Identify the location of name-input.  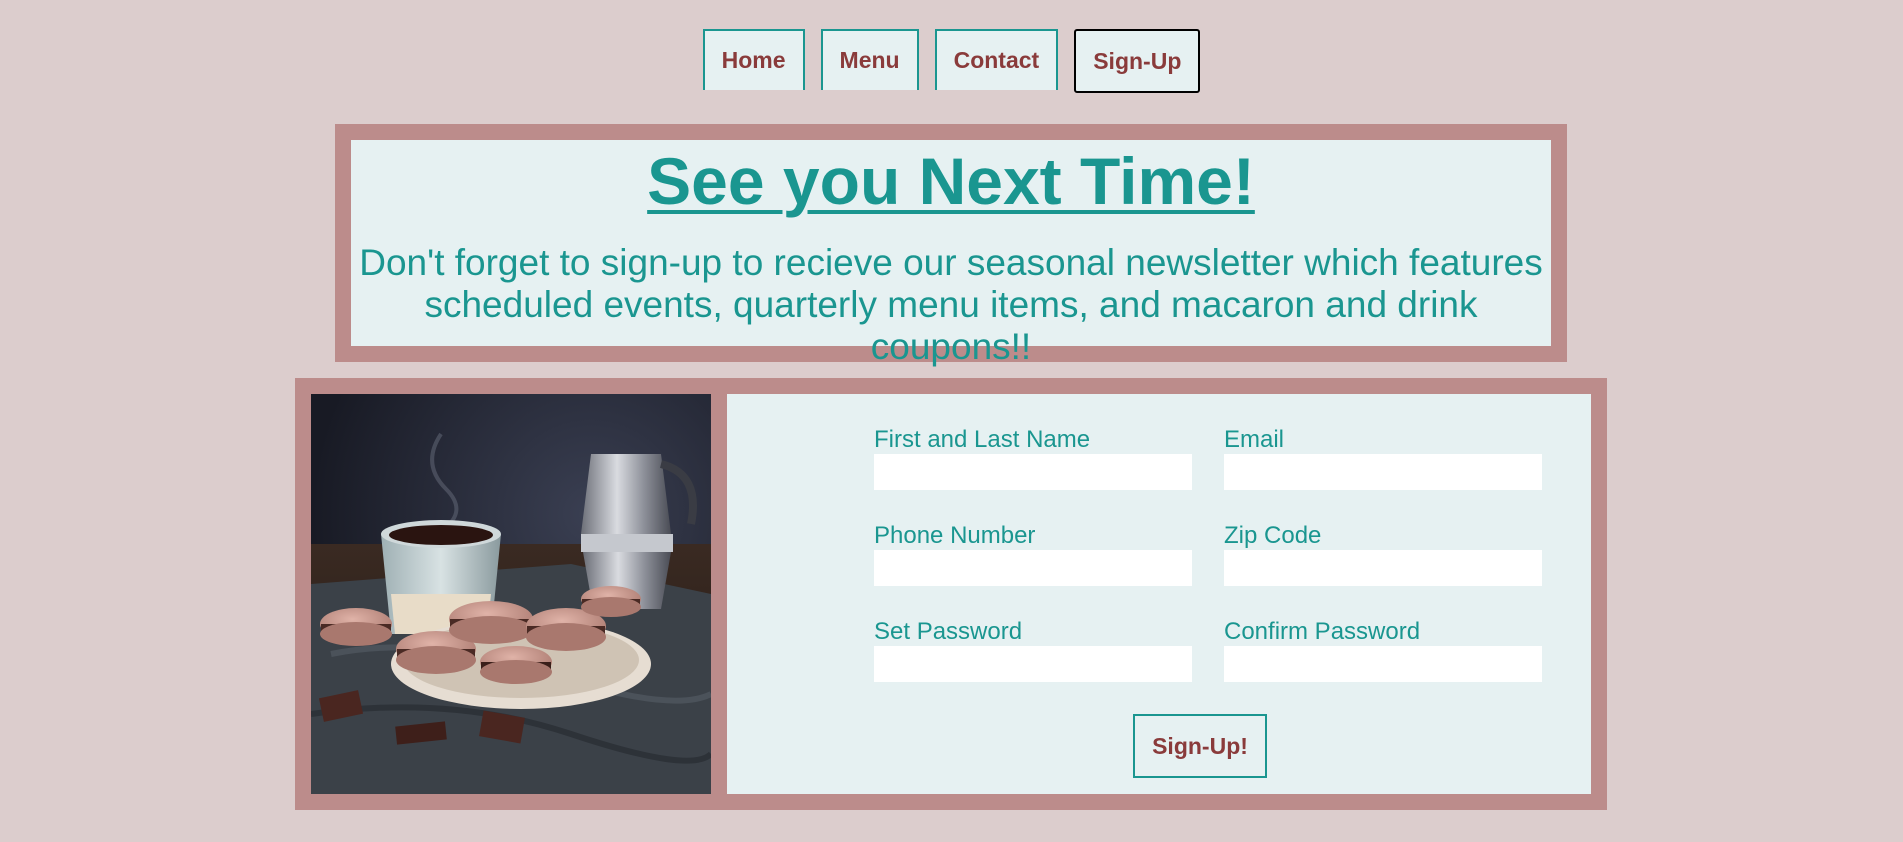
(1033, 472).